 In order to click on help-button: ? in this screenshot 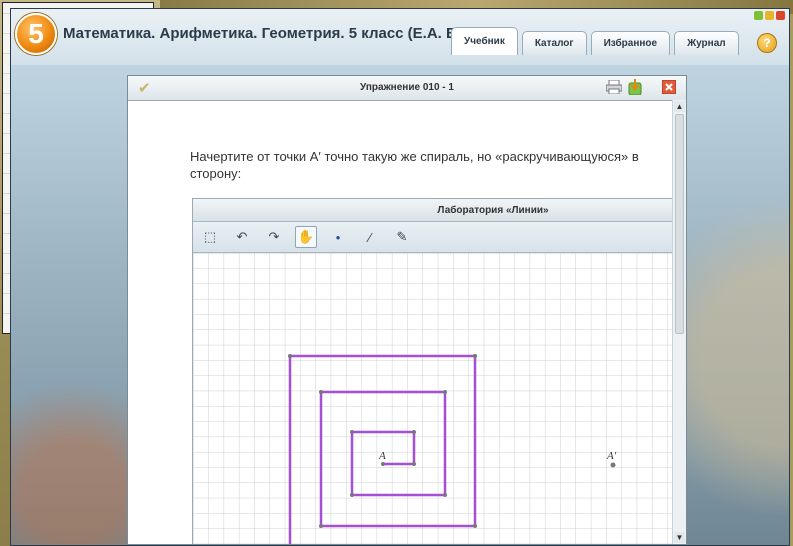, I will do `click(767, 43)`.